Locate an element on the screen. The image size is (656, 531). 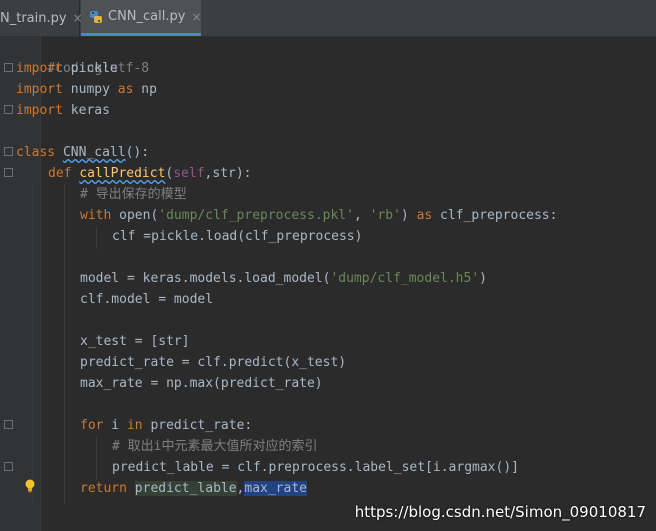
code-line-16: predict_rate = clf.predict(x_test) is located at coordinates (213, 362).